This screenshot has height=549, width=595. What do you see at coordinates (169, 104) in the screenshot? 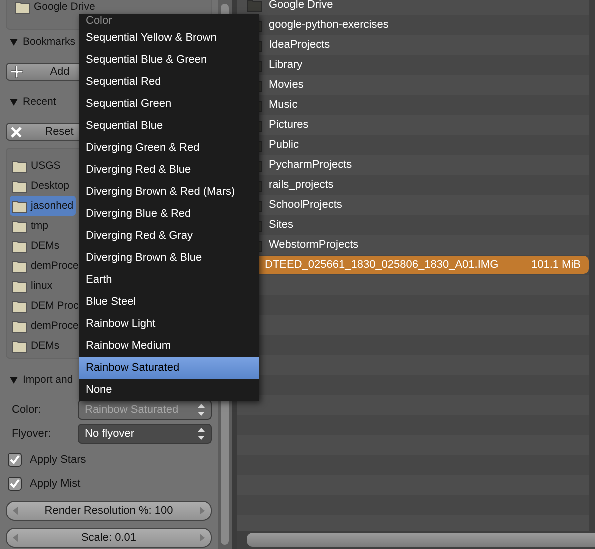
I see `menu-item: Sequential Green` at bounding box center [169, 104].